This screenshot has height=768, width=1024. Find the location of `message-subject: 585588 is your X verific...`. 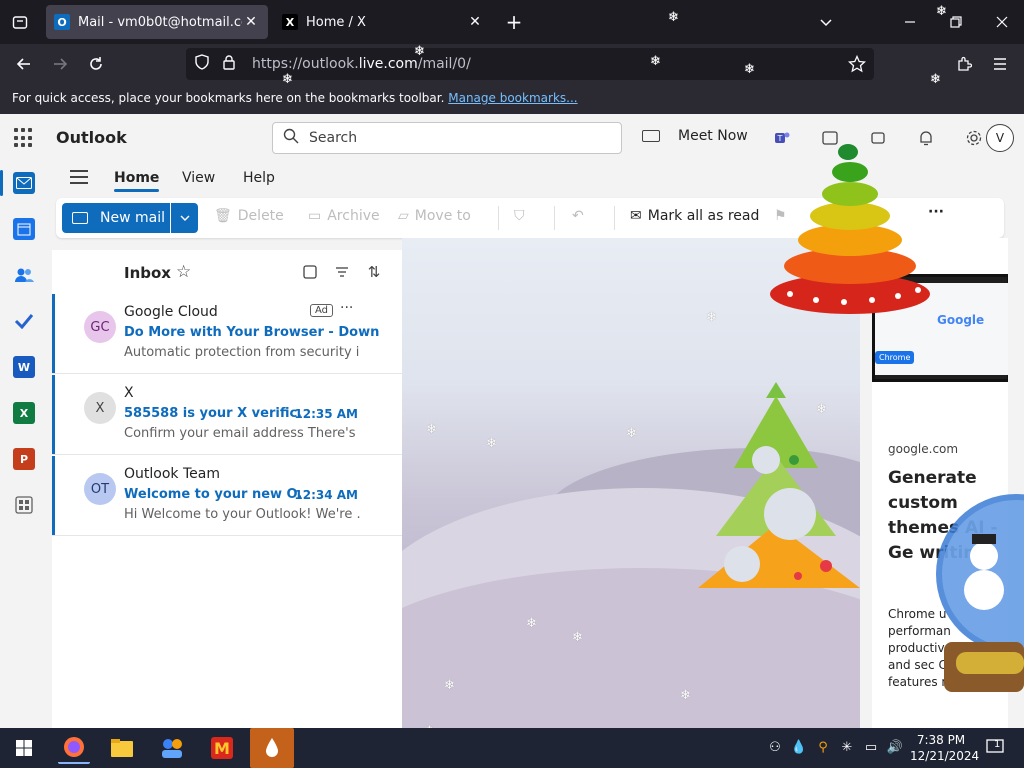

message-subject: 585588 is your X verific... is located at coordinates (213, 413).